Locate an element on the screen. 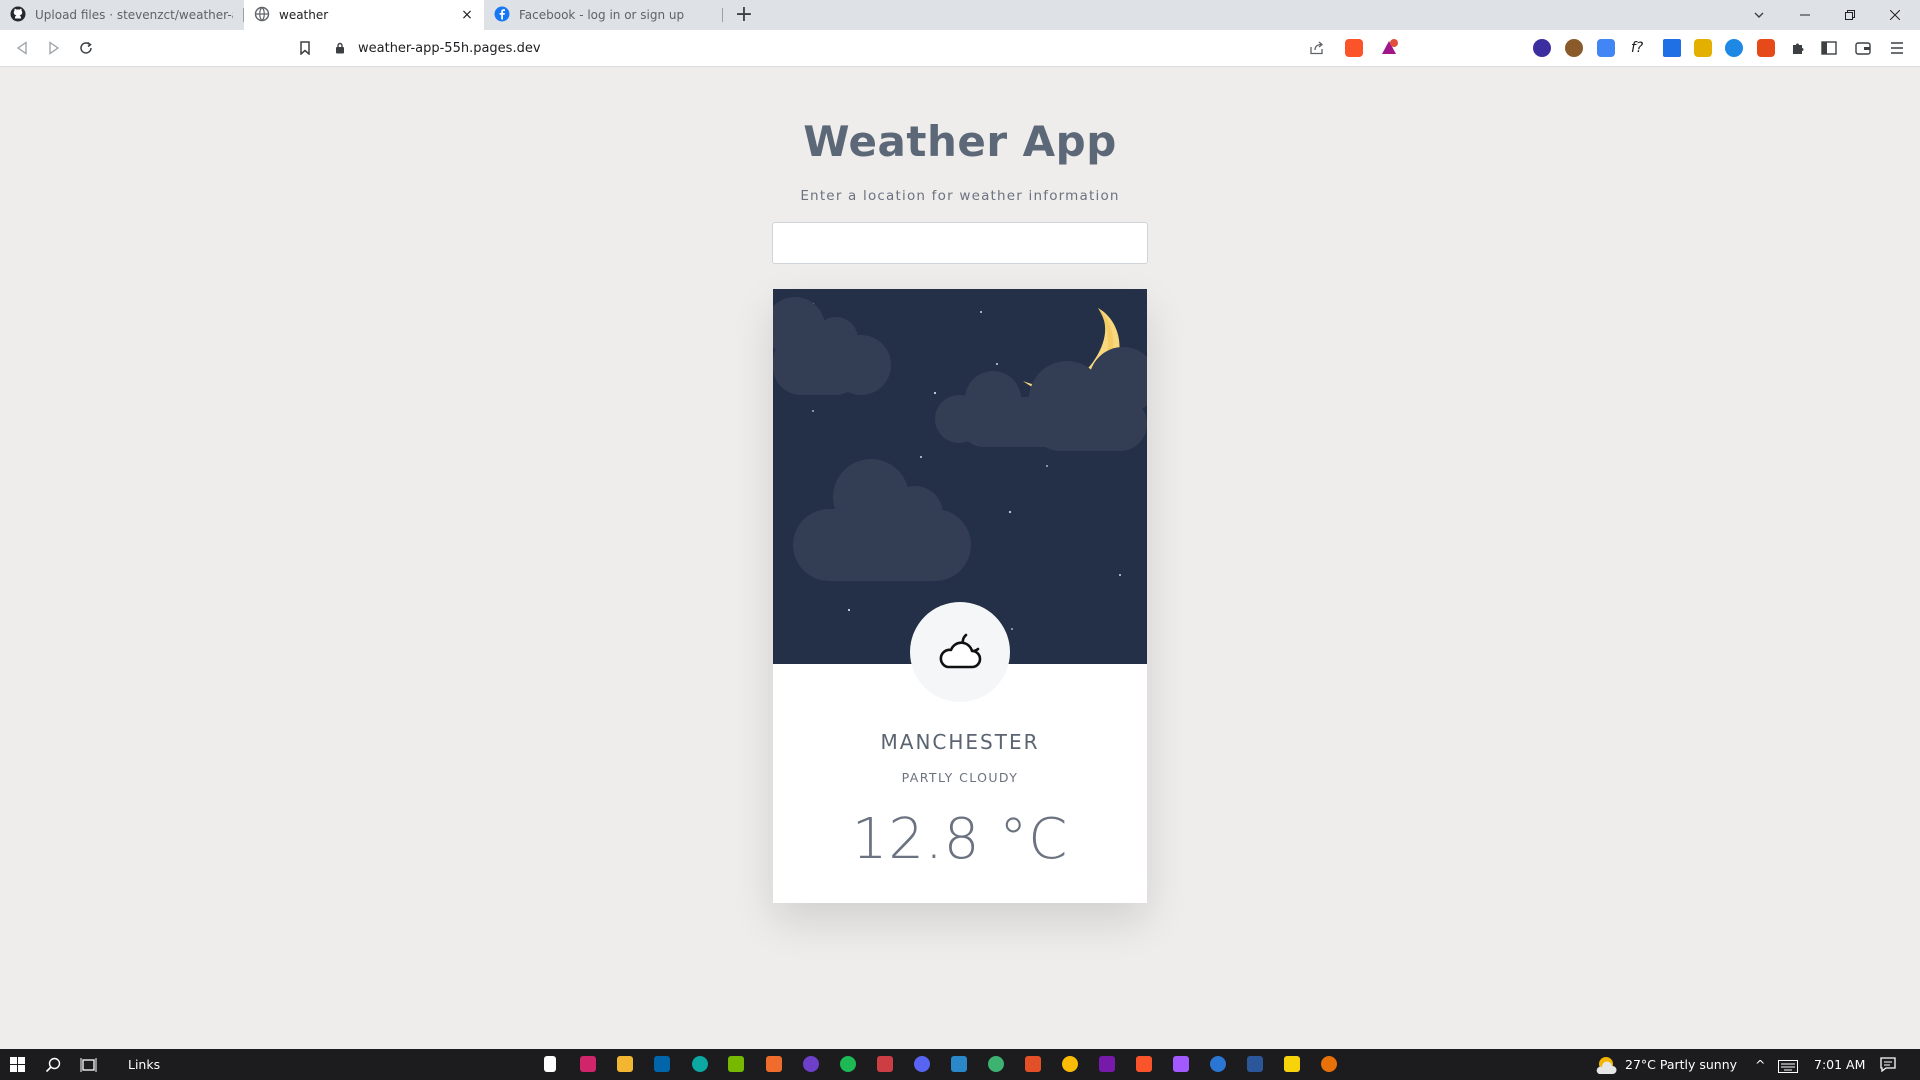 The width and height of the screenshot is (1920, 1080). weather-sun-cloud-icon is located at coordinates (1606, 1067).